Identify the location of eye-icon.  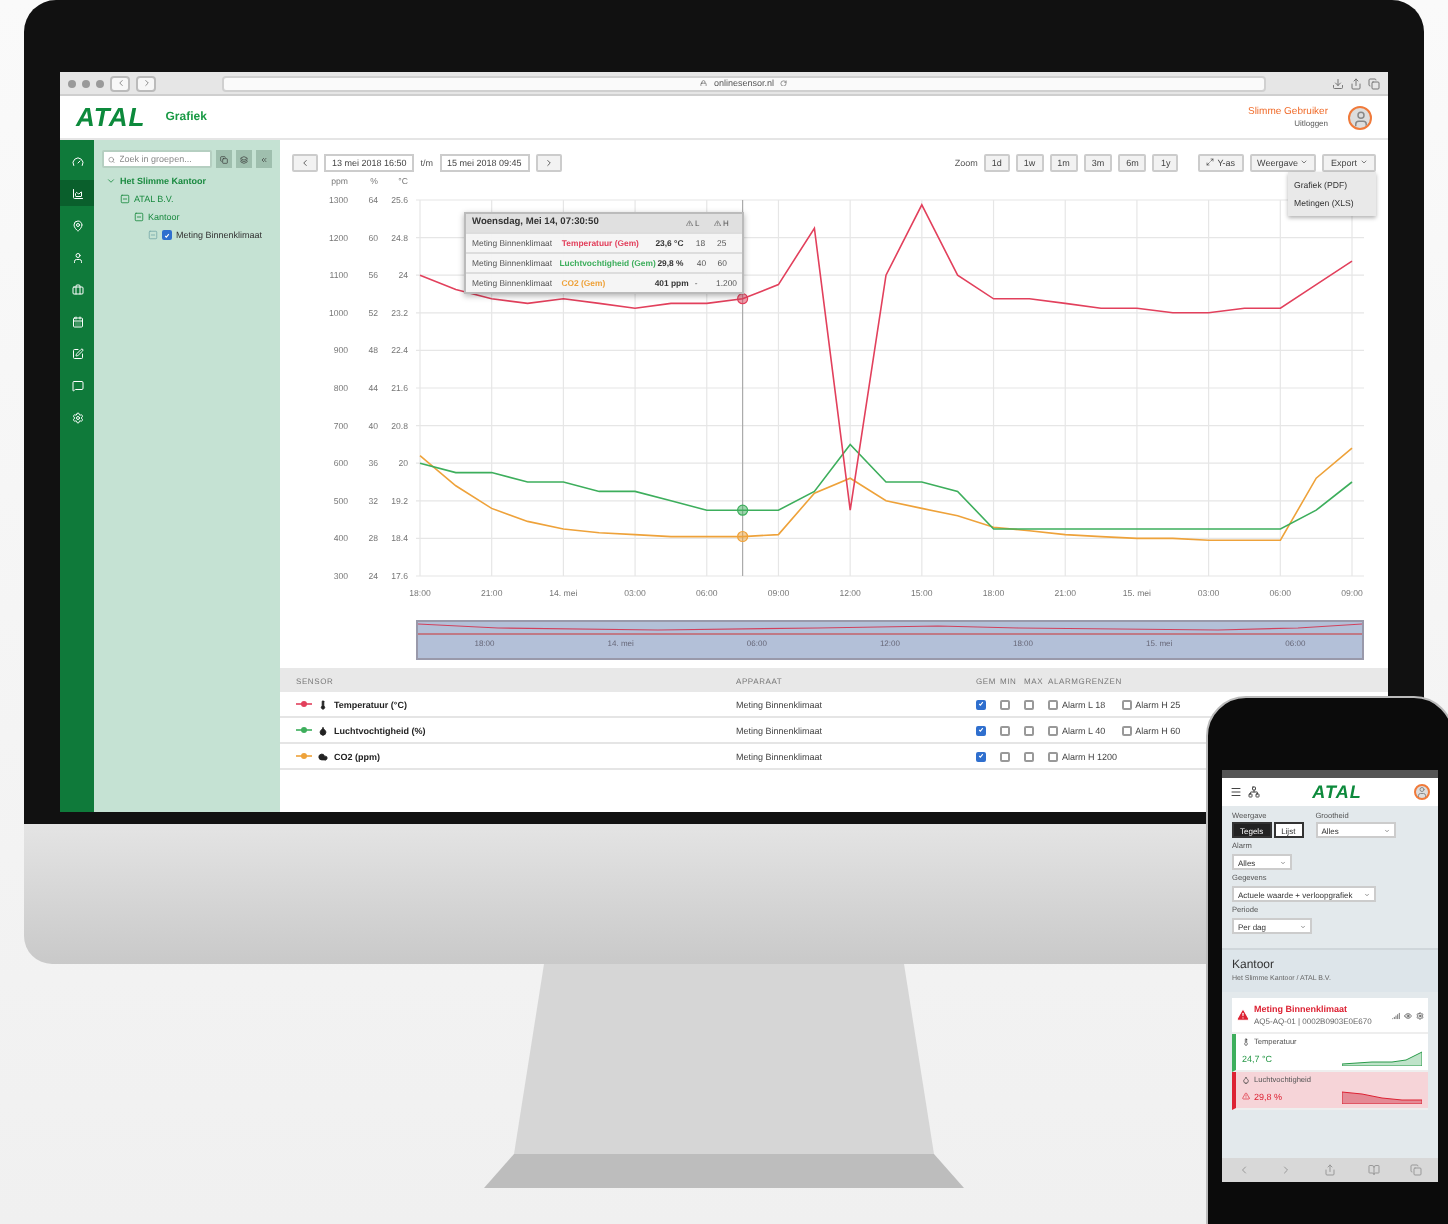
(1408, 1015).